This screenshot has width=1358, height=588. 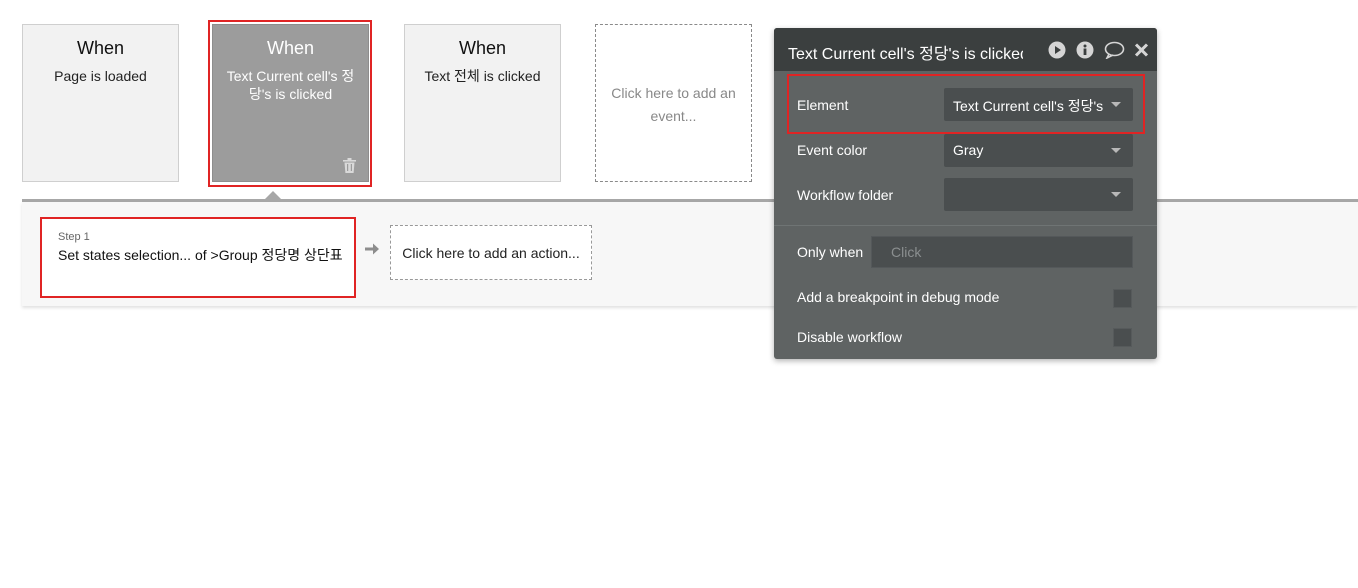 I want to click on close-icon, so click(x=1141, y=50).